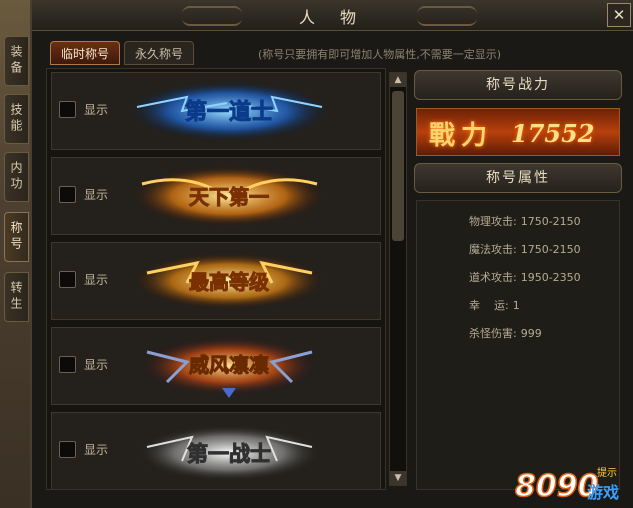  Describe the element at coordinates (461, 136) in the screenshot. I see `power-label: 戰力` at that location.